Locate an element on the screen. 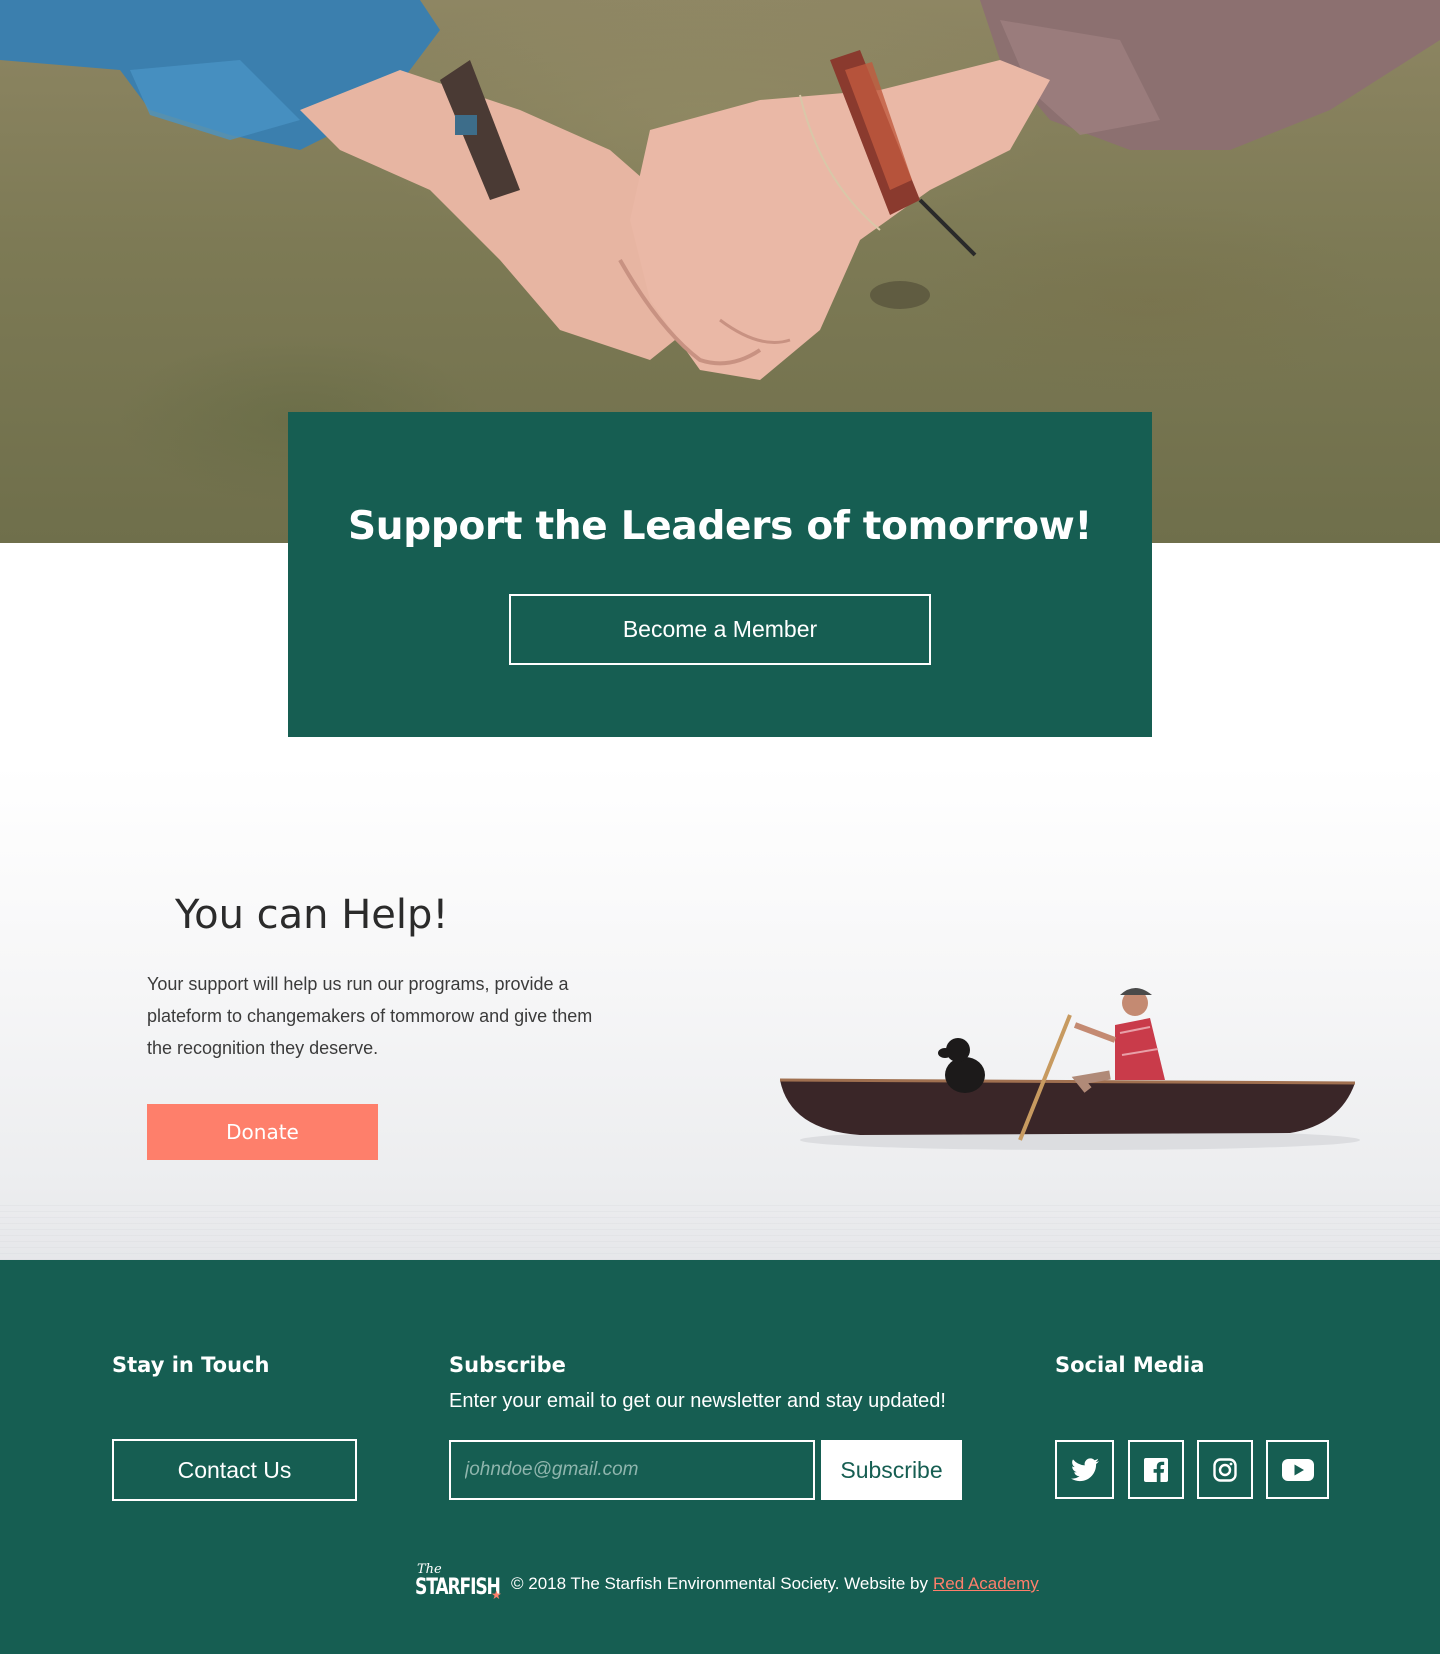 The width and height of the screenshot is (1440, 1654). instagram-icon is located at coordinates (1225, 1469).